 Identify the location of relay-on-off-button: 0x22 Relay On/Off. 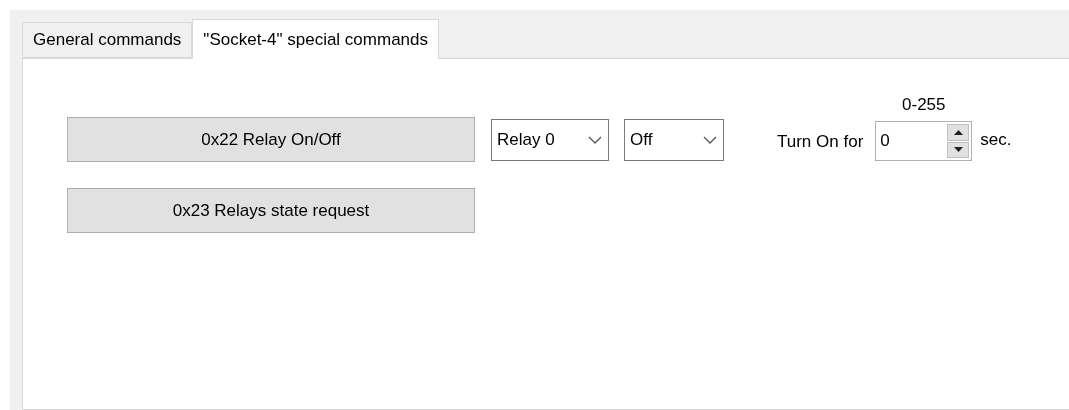
(271, 139).